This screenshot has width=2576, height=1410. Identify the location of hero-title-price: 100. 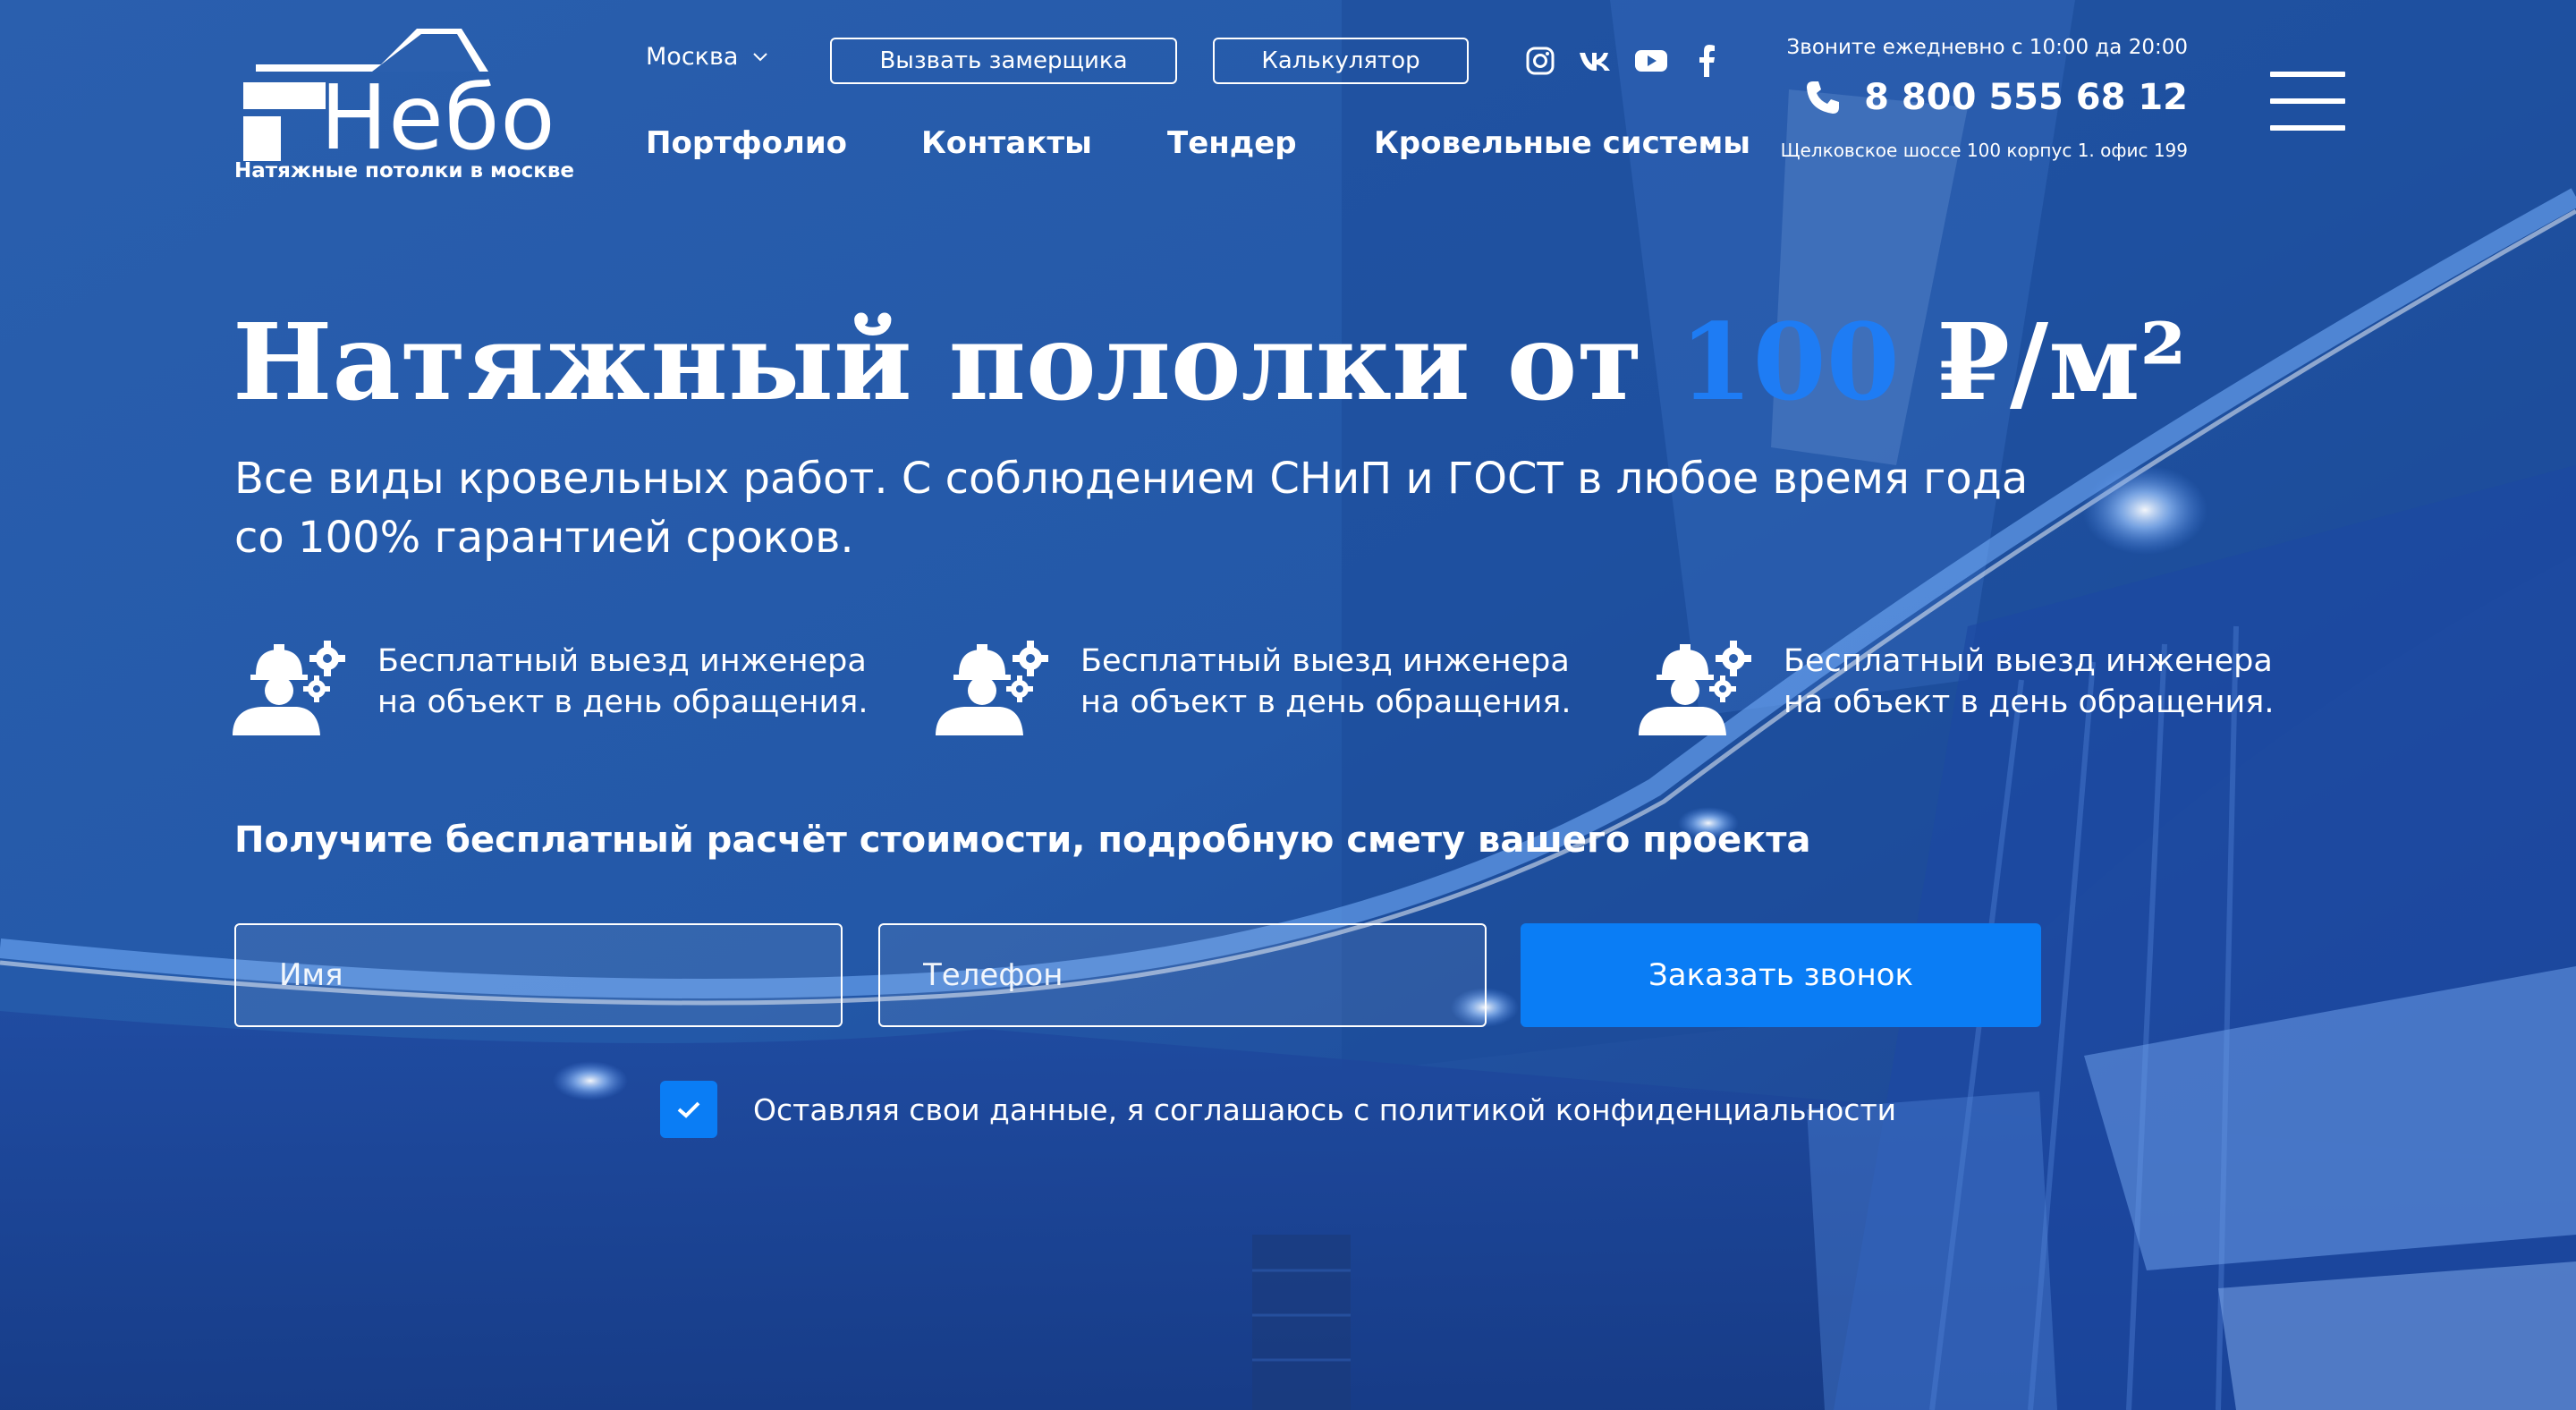
(1789, 362).